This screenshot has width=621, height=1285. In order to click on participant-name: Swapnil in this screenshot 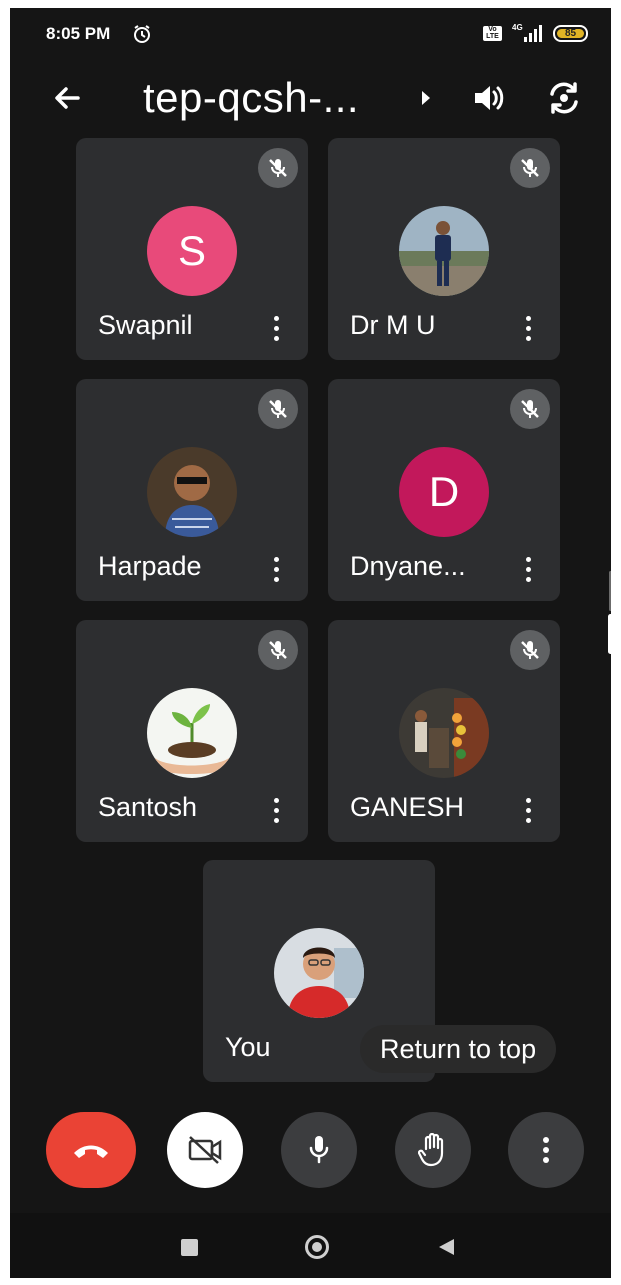, I will do `click(145, 325)`.